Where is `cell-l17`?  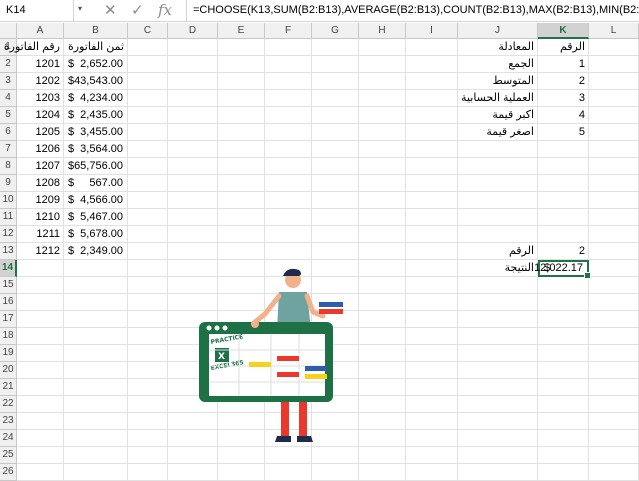 cell-l17 is located at coordinates (614, 319).